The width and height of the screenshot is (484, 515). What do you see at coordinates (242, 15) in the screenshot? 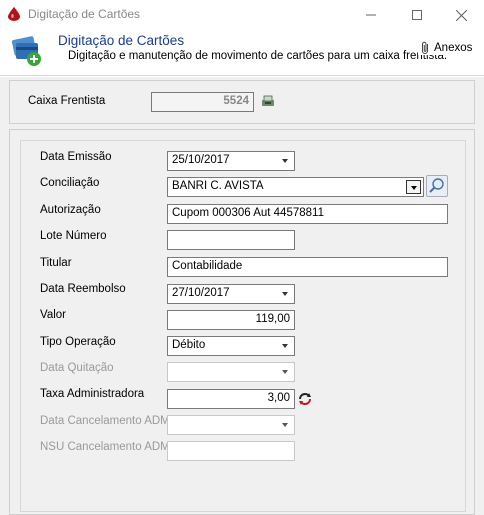
I see `title-bar: Digitação de Cartões` at bounding box center [242, 15].